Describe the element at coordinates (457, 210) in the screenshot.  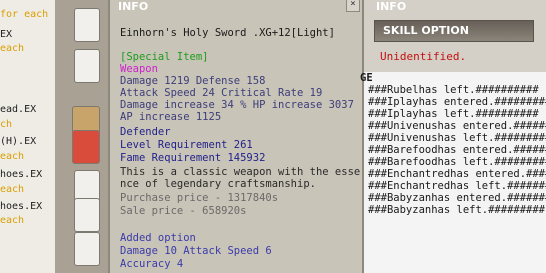
I see `chat-line: ###Babyzanhas left.#########` at that location.